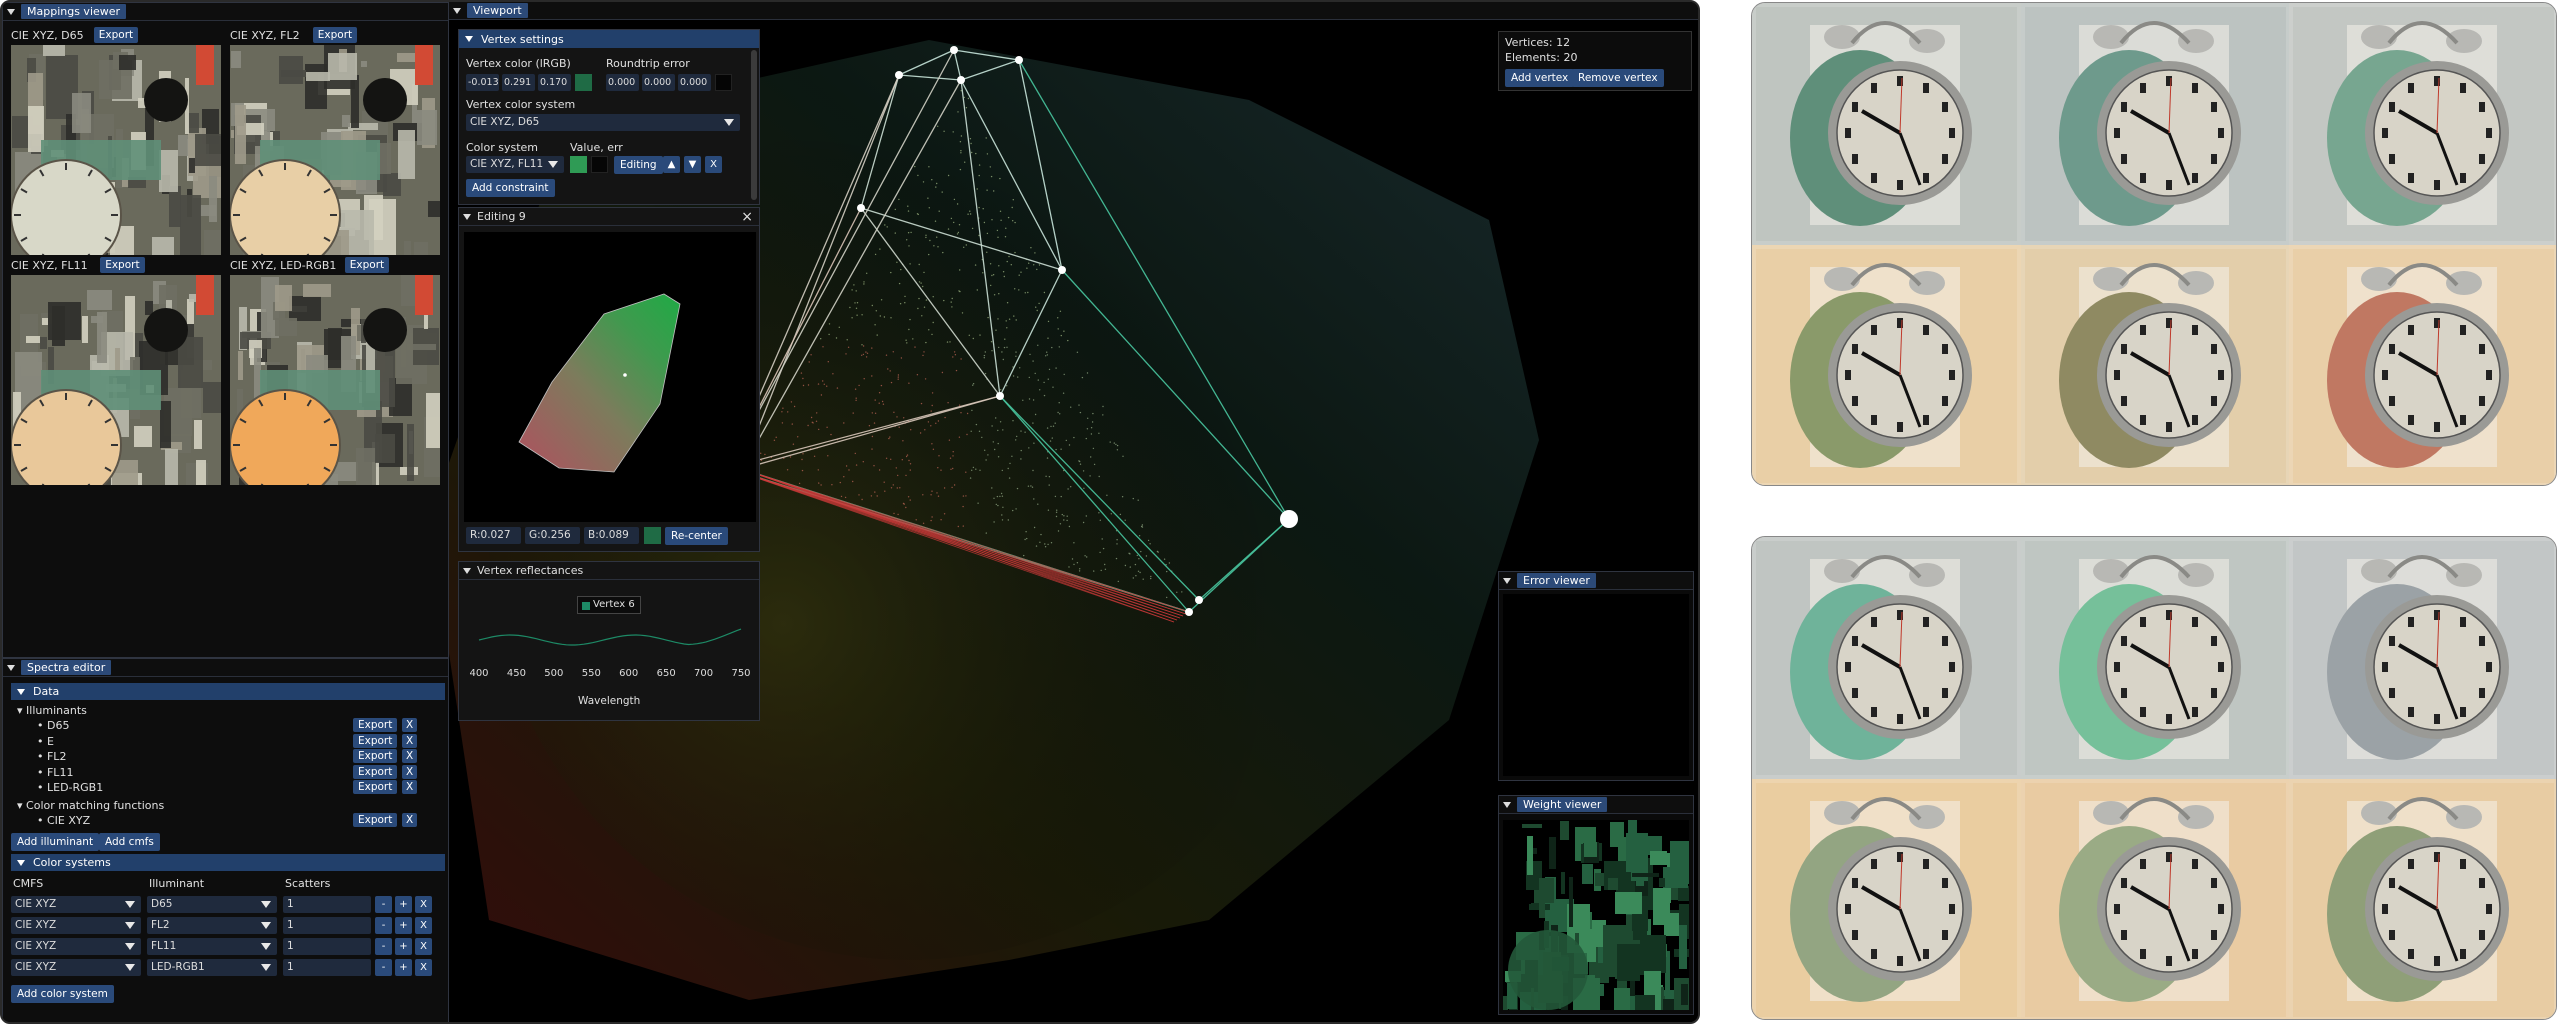 This screenshot has height=1024, width=2559. What do you see at coordinates (510, 188) in the screenshot?
I see `add-constraint-button: Add constraint` at bounding box center [510, 188].